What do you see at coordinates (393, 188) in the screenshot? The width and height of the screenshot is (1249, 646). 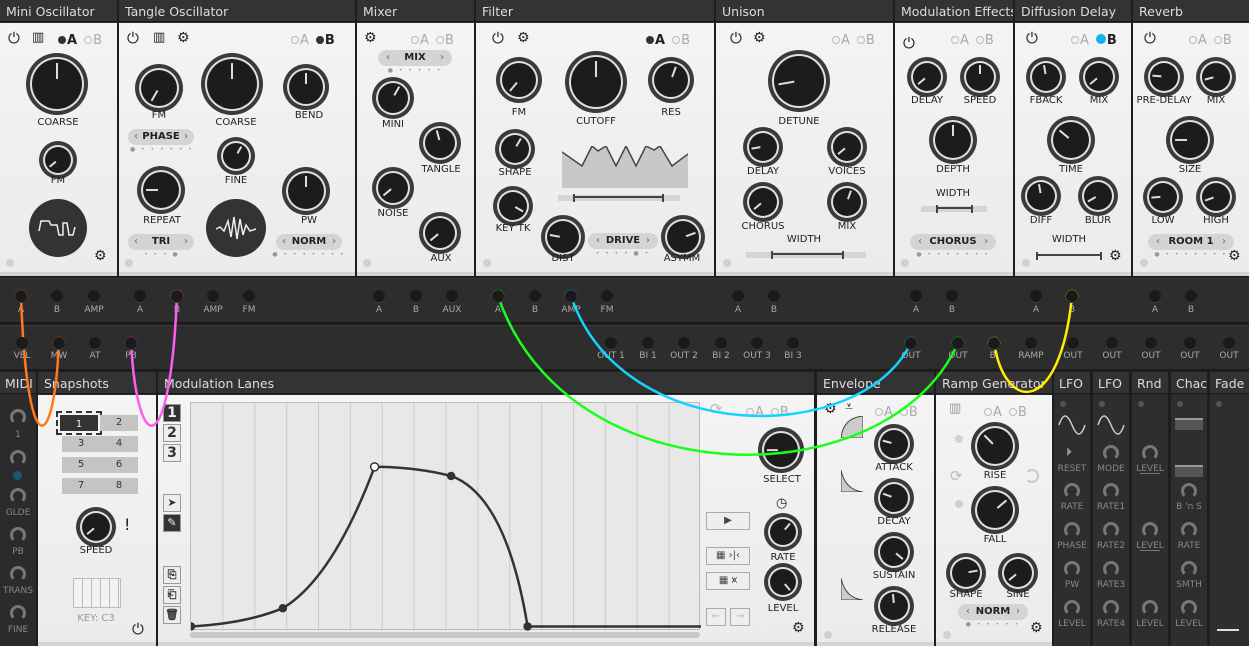 I see `noise-knob` at bounding box center [393, 188].